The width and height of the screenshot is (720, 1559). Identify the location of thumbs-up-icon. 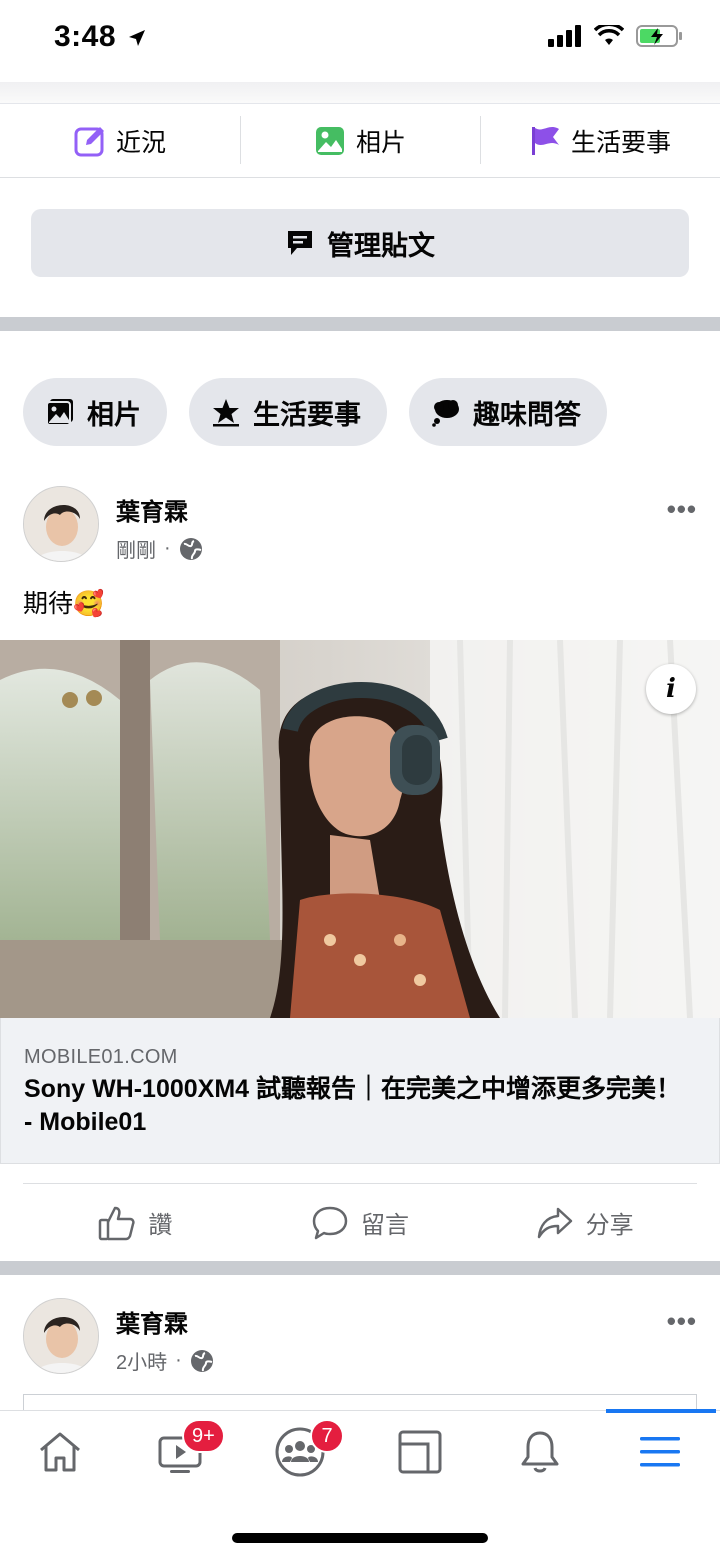
(117, 1223).